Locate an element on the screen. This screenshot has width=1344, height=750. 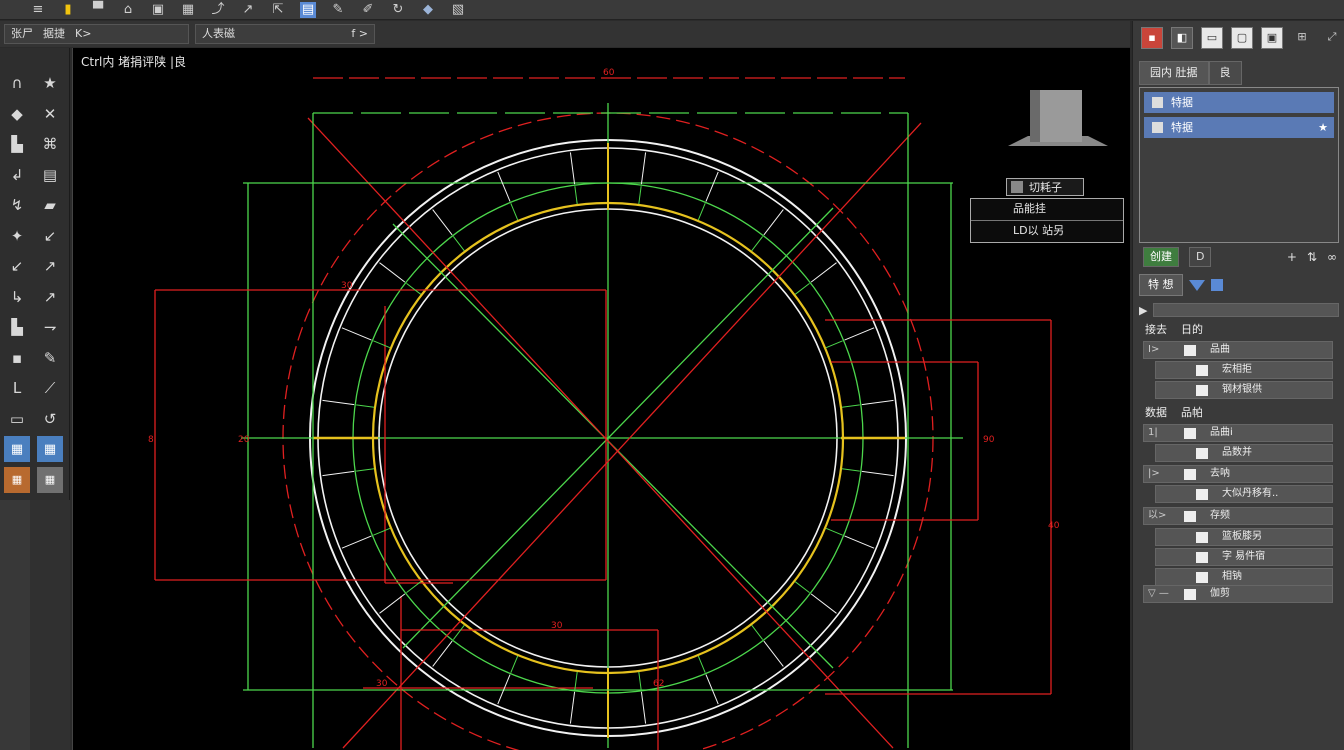
grid-icon: ⊞ is located at coordinates (1302, 38).